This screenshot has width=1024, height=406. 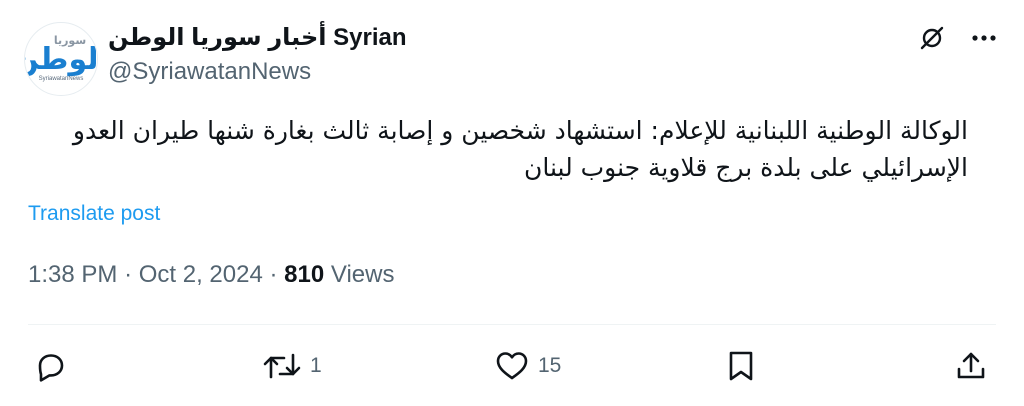 I want to click on heart-icon, so click(x=512, y=366).